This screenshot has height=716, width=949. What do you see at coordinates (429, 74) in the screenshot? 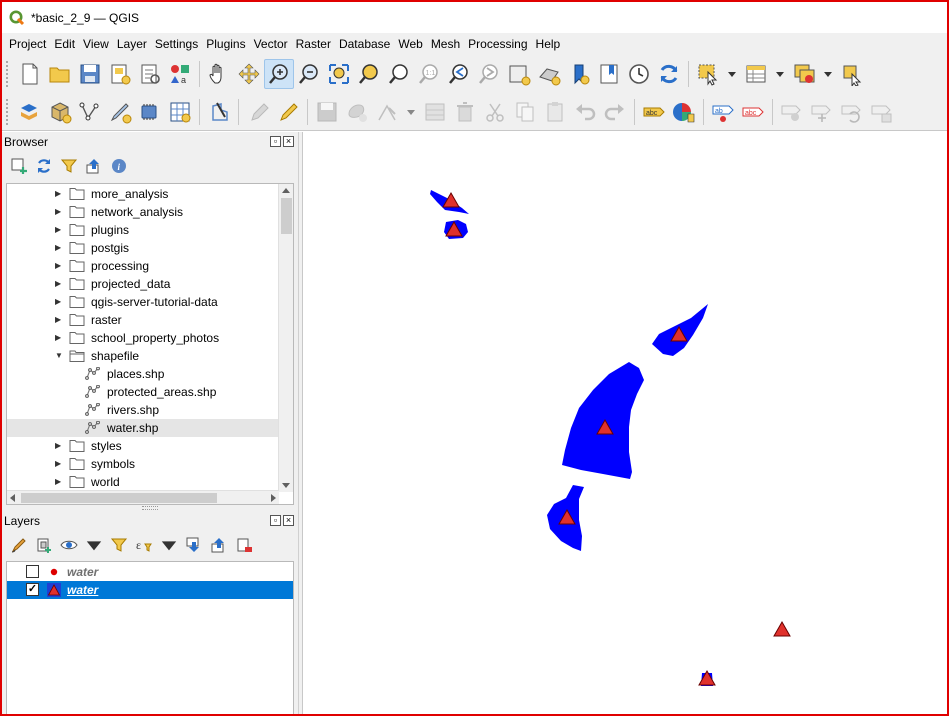
I see `zoom-native-icon: 1:1` at bounding box center [429, 74].